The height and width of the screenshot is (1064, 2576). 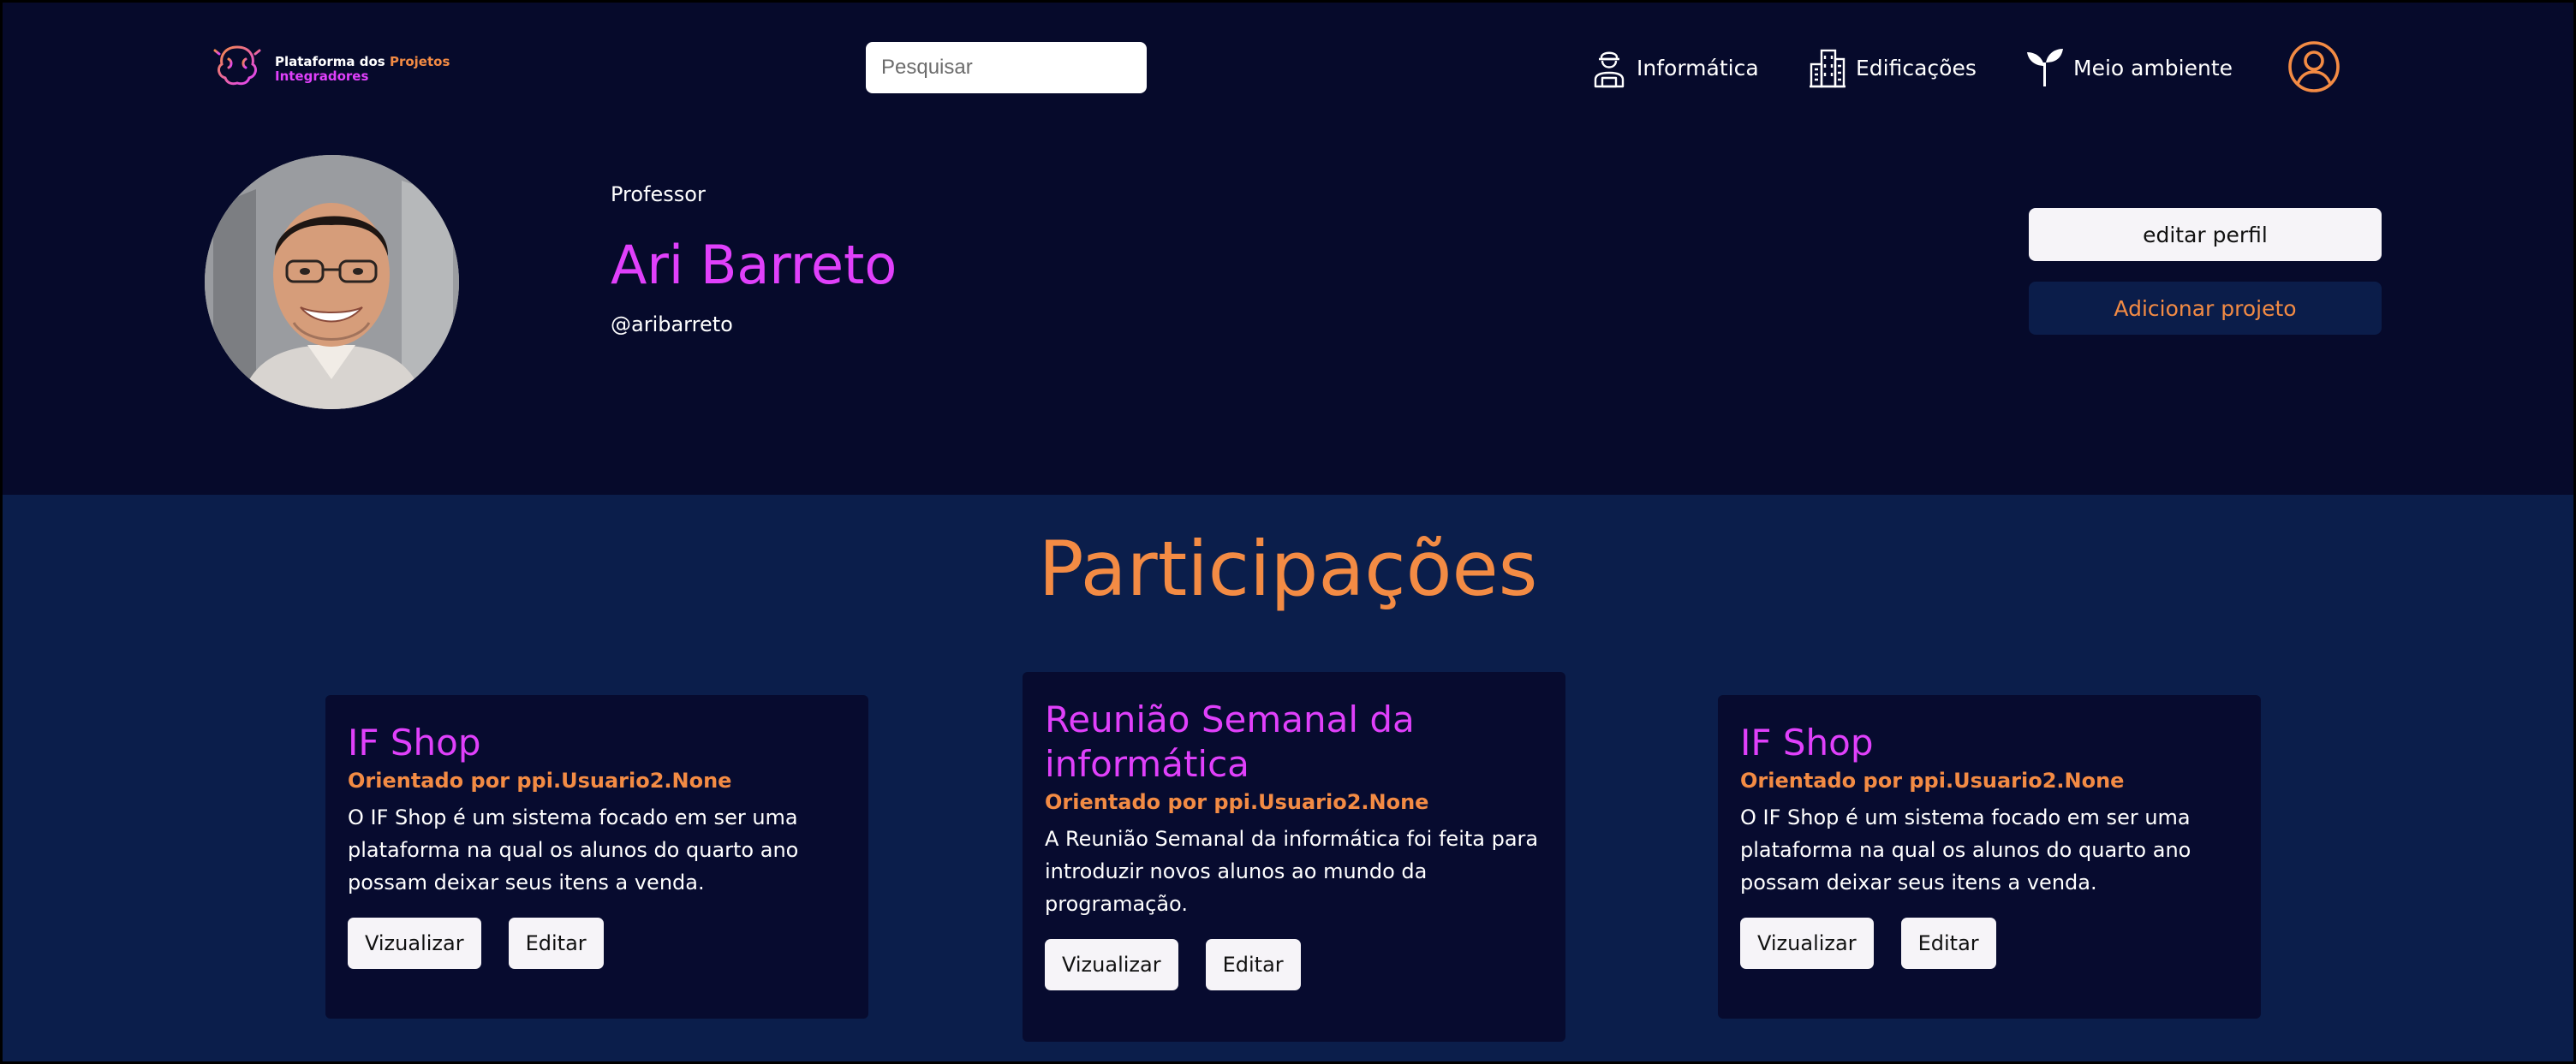 What do you see at coordinates (2045, 67) in the screenshot?
I see `sprout-icon` at bounding box center [2045, 67].